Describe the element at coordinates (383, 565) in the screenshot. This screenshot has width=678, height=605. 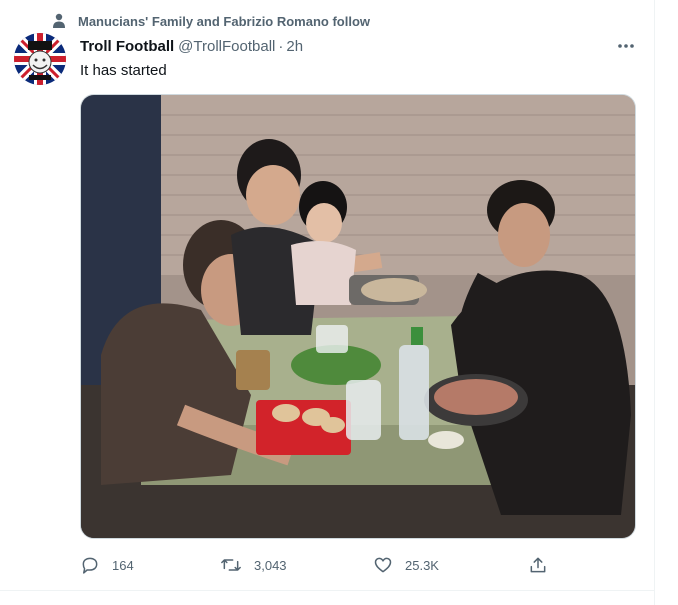
I see `heart-icon` at that location.